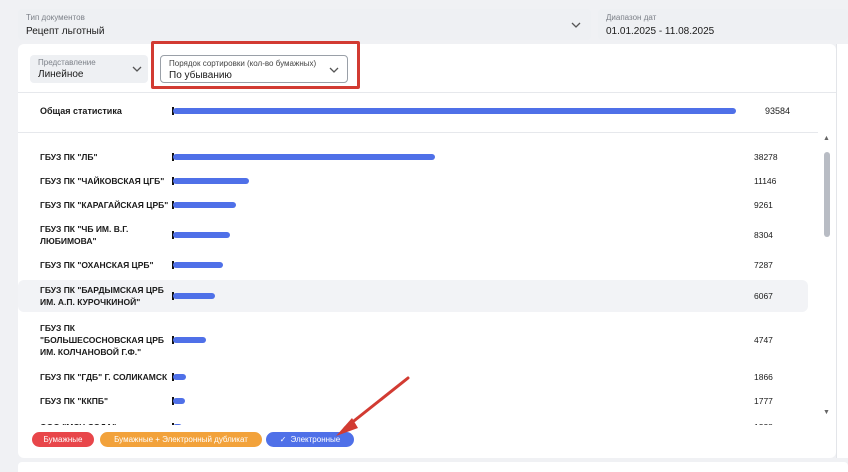  I want to click on date-range-label: Диапазон дат, so click(631, 17).